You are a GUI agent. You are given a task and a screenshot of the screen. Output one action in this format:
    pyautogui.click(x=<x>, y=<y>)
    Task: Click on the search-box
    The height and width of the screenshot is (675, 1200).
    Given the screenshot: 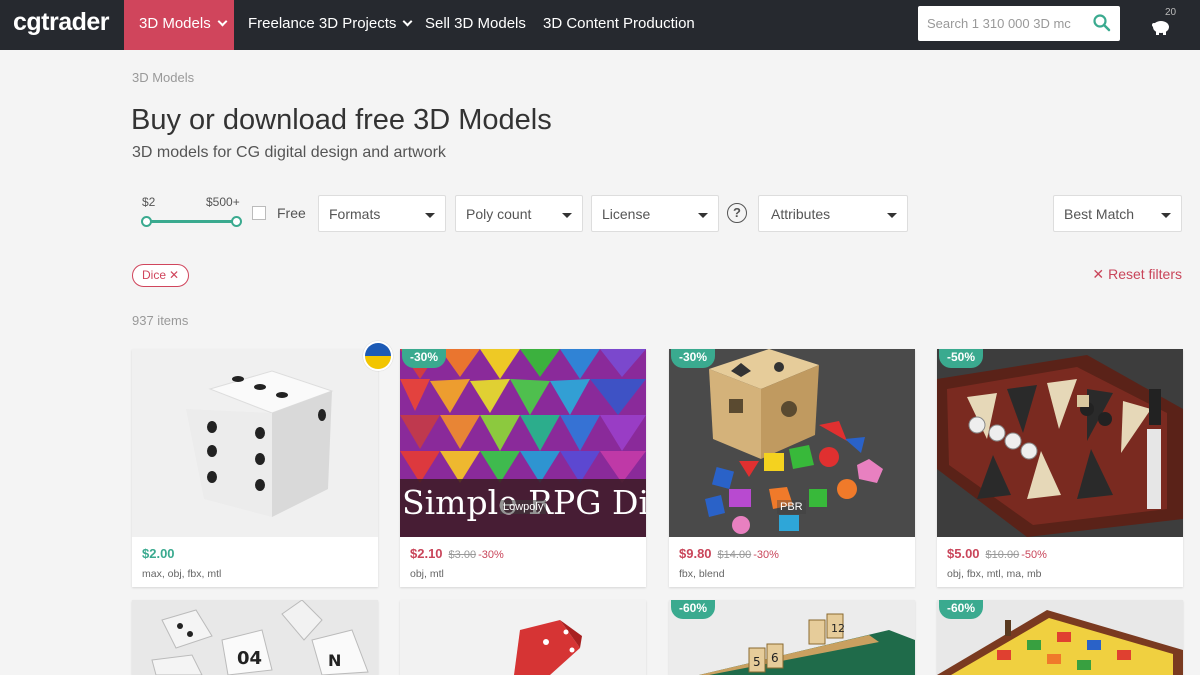 What is the action you would take?
    pyautogui.click(x=1019, y=23)
    